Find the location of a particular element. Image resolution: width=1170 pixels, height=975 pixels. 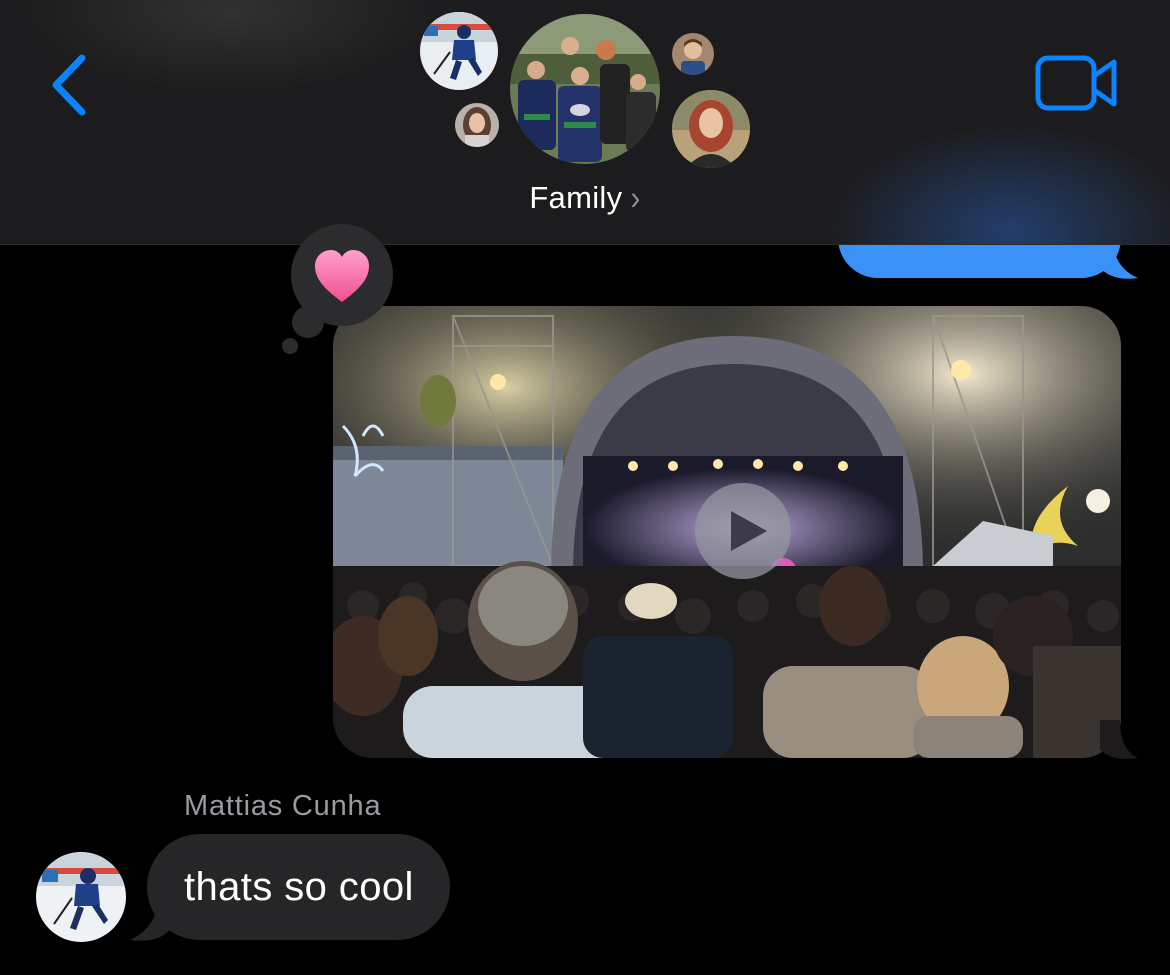

received-message-bubble: thats so cool is located at coordinates (298, 887).